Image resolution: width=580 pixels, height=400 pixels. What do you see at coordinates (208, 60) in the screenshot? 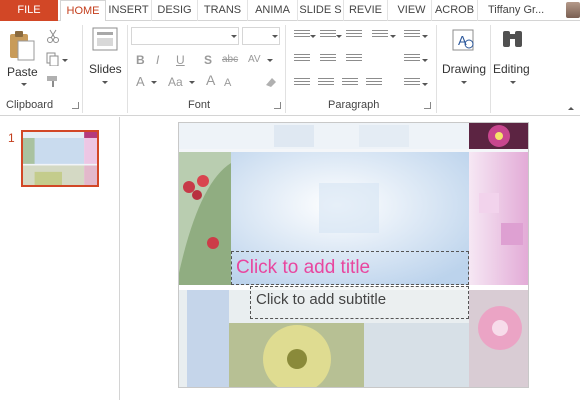
I see `shadow-icon: S` at bounding box center [208, 60].